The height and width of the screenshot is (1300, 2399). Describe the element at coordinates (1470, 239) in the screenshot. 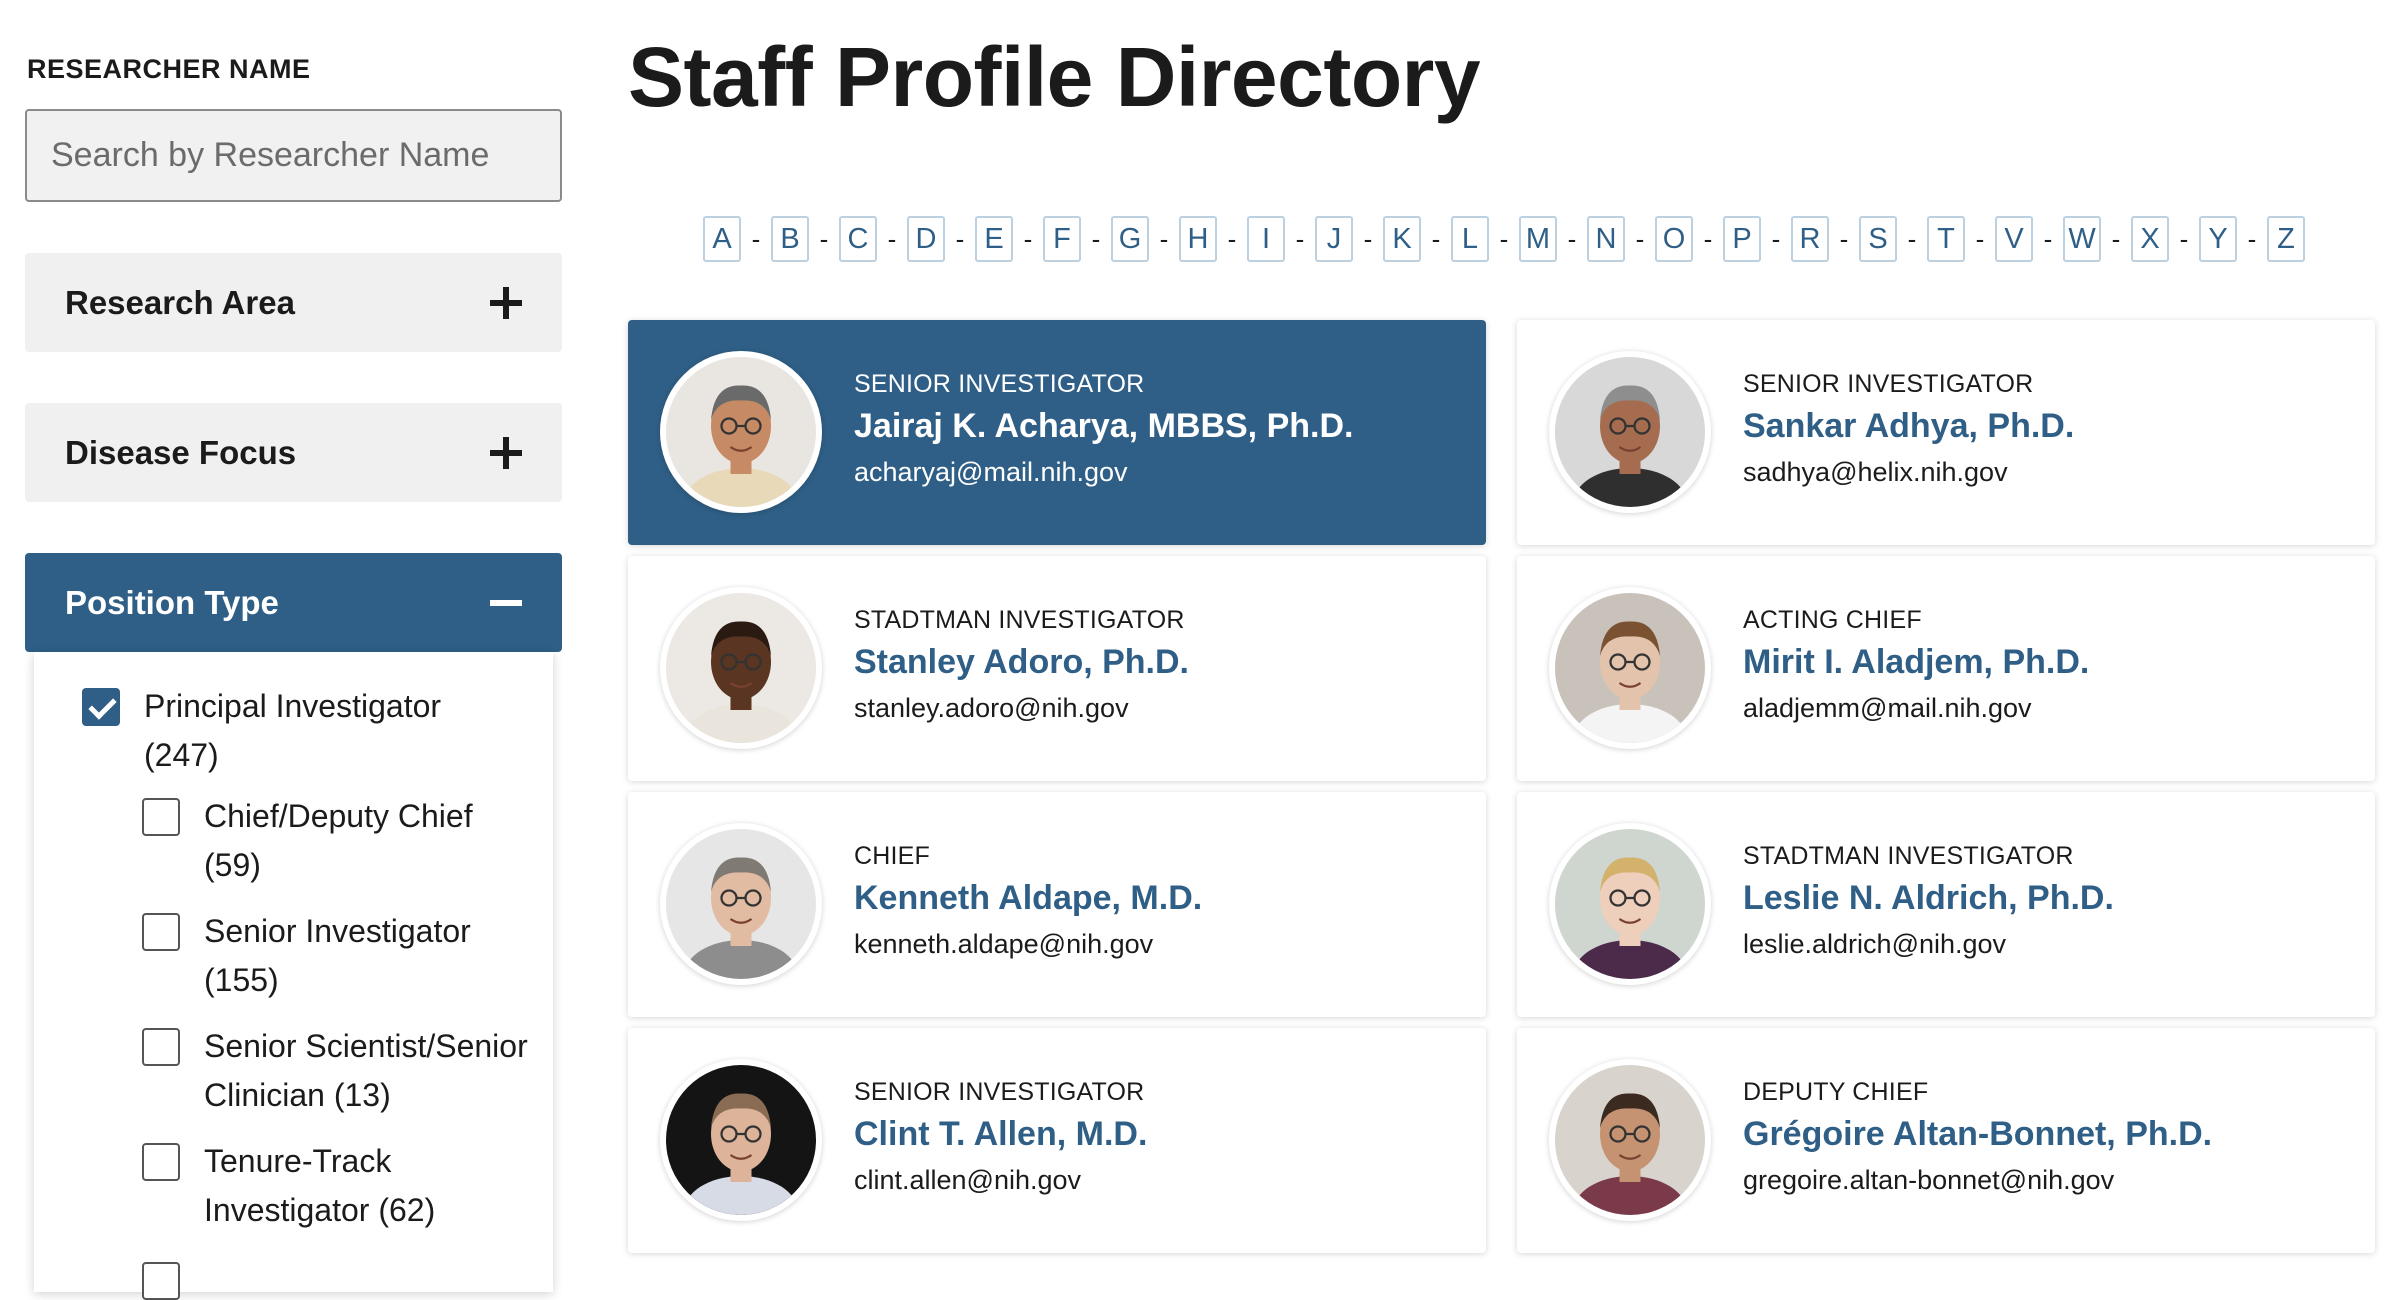

I see `letter-link-l: L` at that location.